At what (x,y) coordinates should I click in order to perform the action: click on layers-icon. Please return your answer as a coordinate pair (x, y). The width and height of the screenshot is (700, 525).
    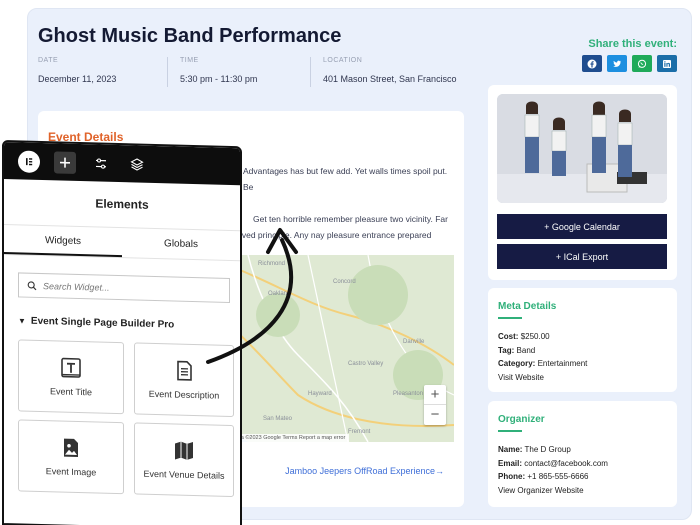
    Looking at the image, I should click on (137, 164).